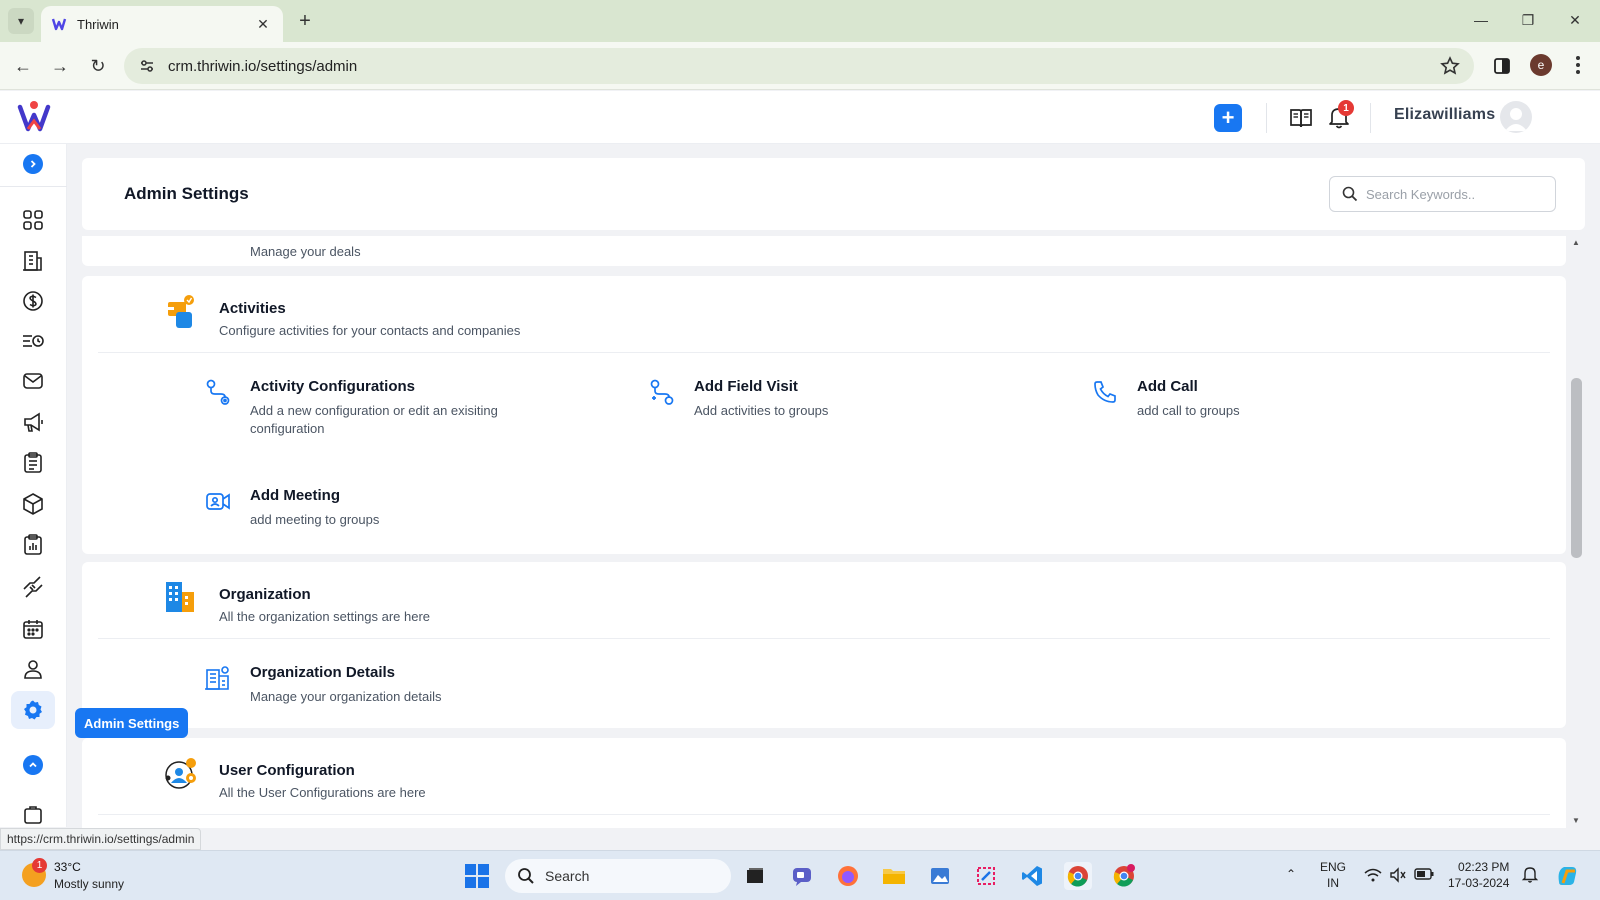 The height and width of the screenshot is (900, 1600). What do you see at coordinates (33, 815) in the screenshot?
I see `sidebar-more-icon` at bounding box center [33, 815].